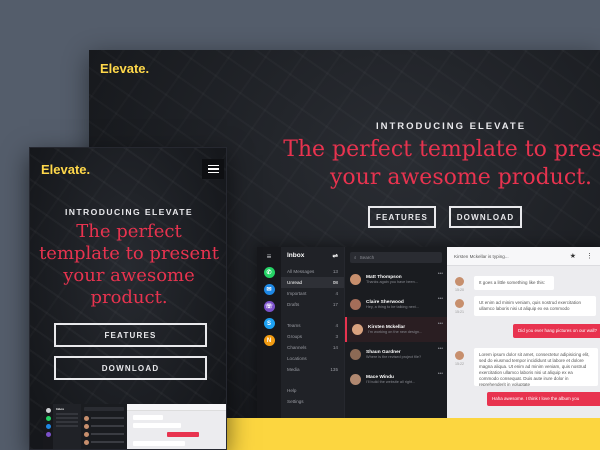 This screenshot has width=600, height=450. What do you see at coordinates (396, 257) in the screenshot?
I see `thread-search: ⌕ Search` at bounding box center [396, 257].